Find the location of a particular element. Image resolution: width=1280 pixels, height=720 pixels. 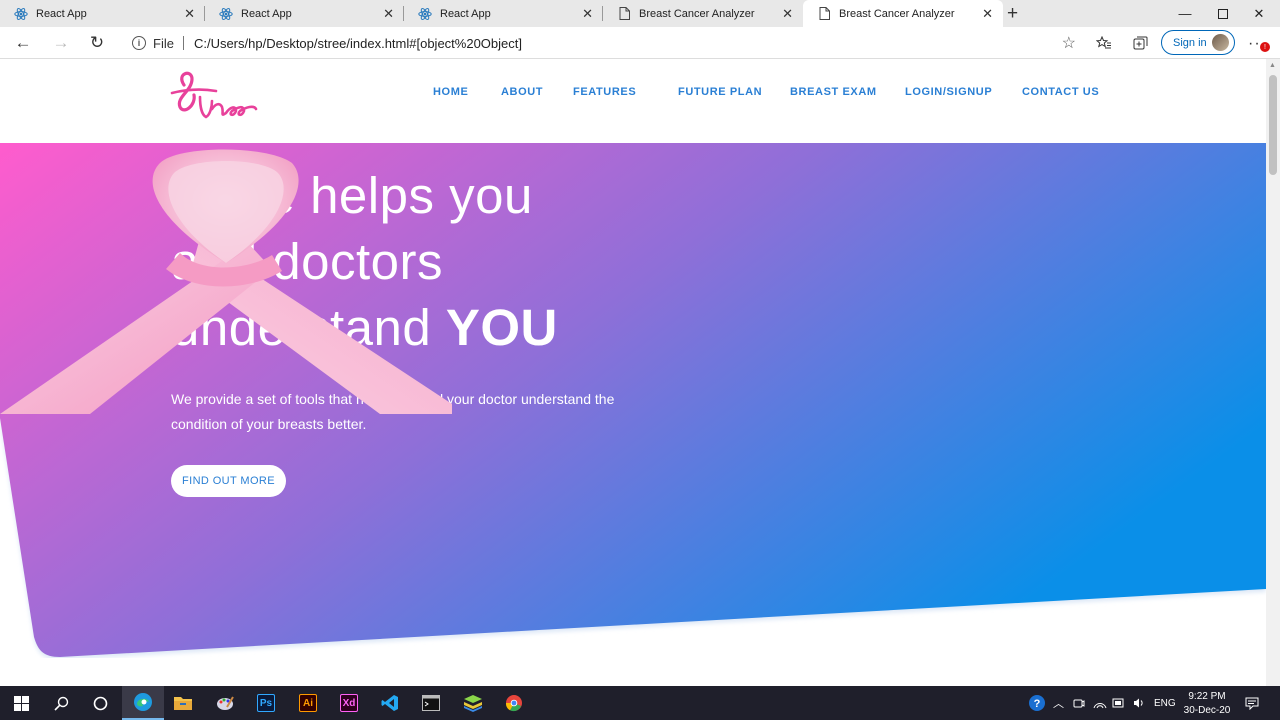

notification-badge-icon: ! is located at coordinates (1265, 47).